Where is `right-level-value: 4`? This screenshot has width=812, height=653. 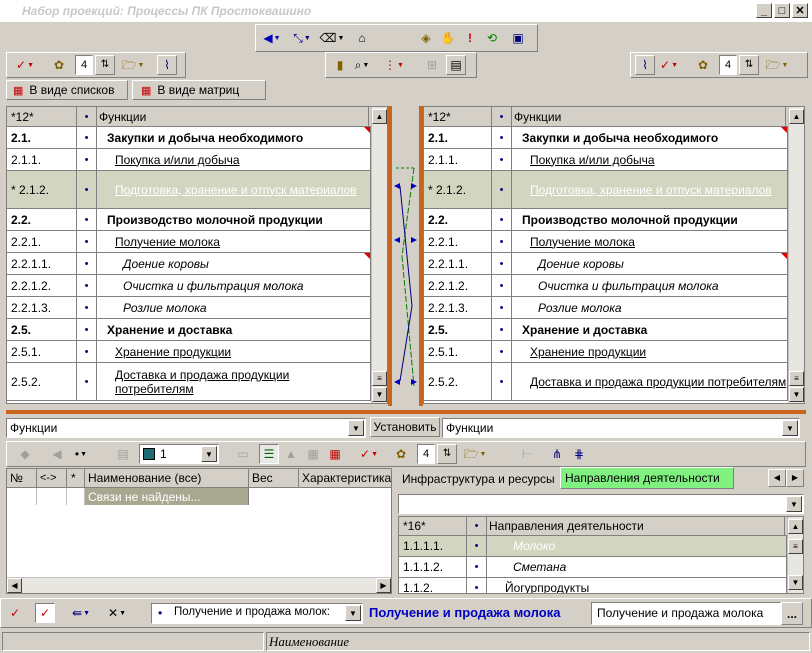
right-level-value: 4 is located at coordinates (728, 65).